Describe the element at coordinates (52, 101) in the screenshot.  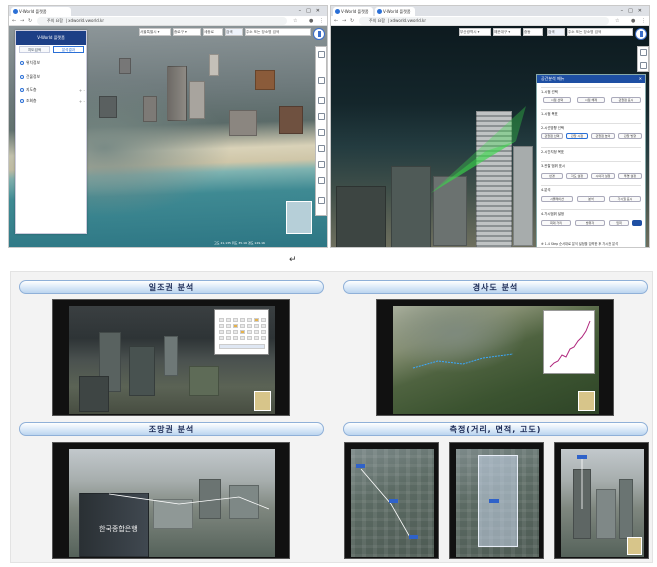
I see `side-item-query: 조회층 + -` at that location.